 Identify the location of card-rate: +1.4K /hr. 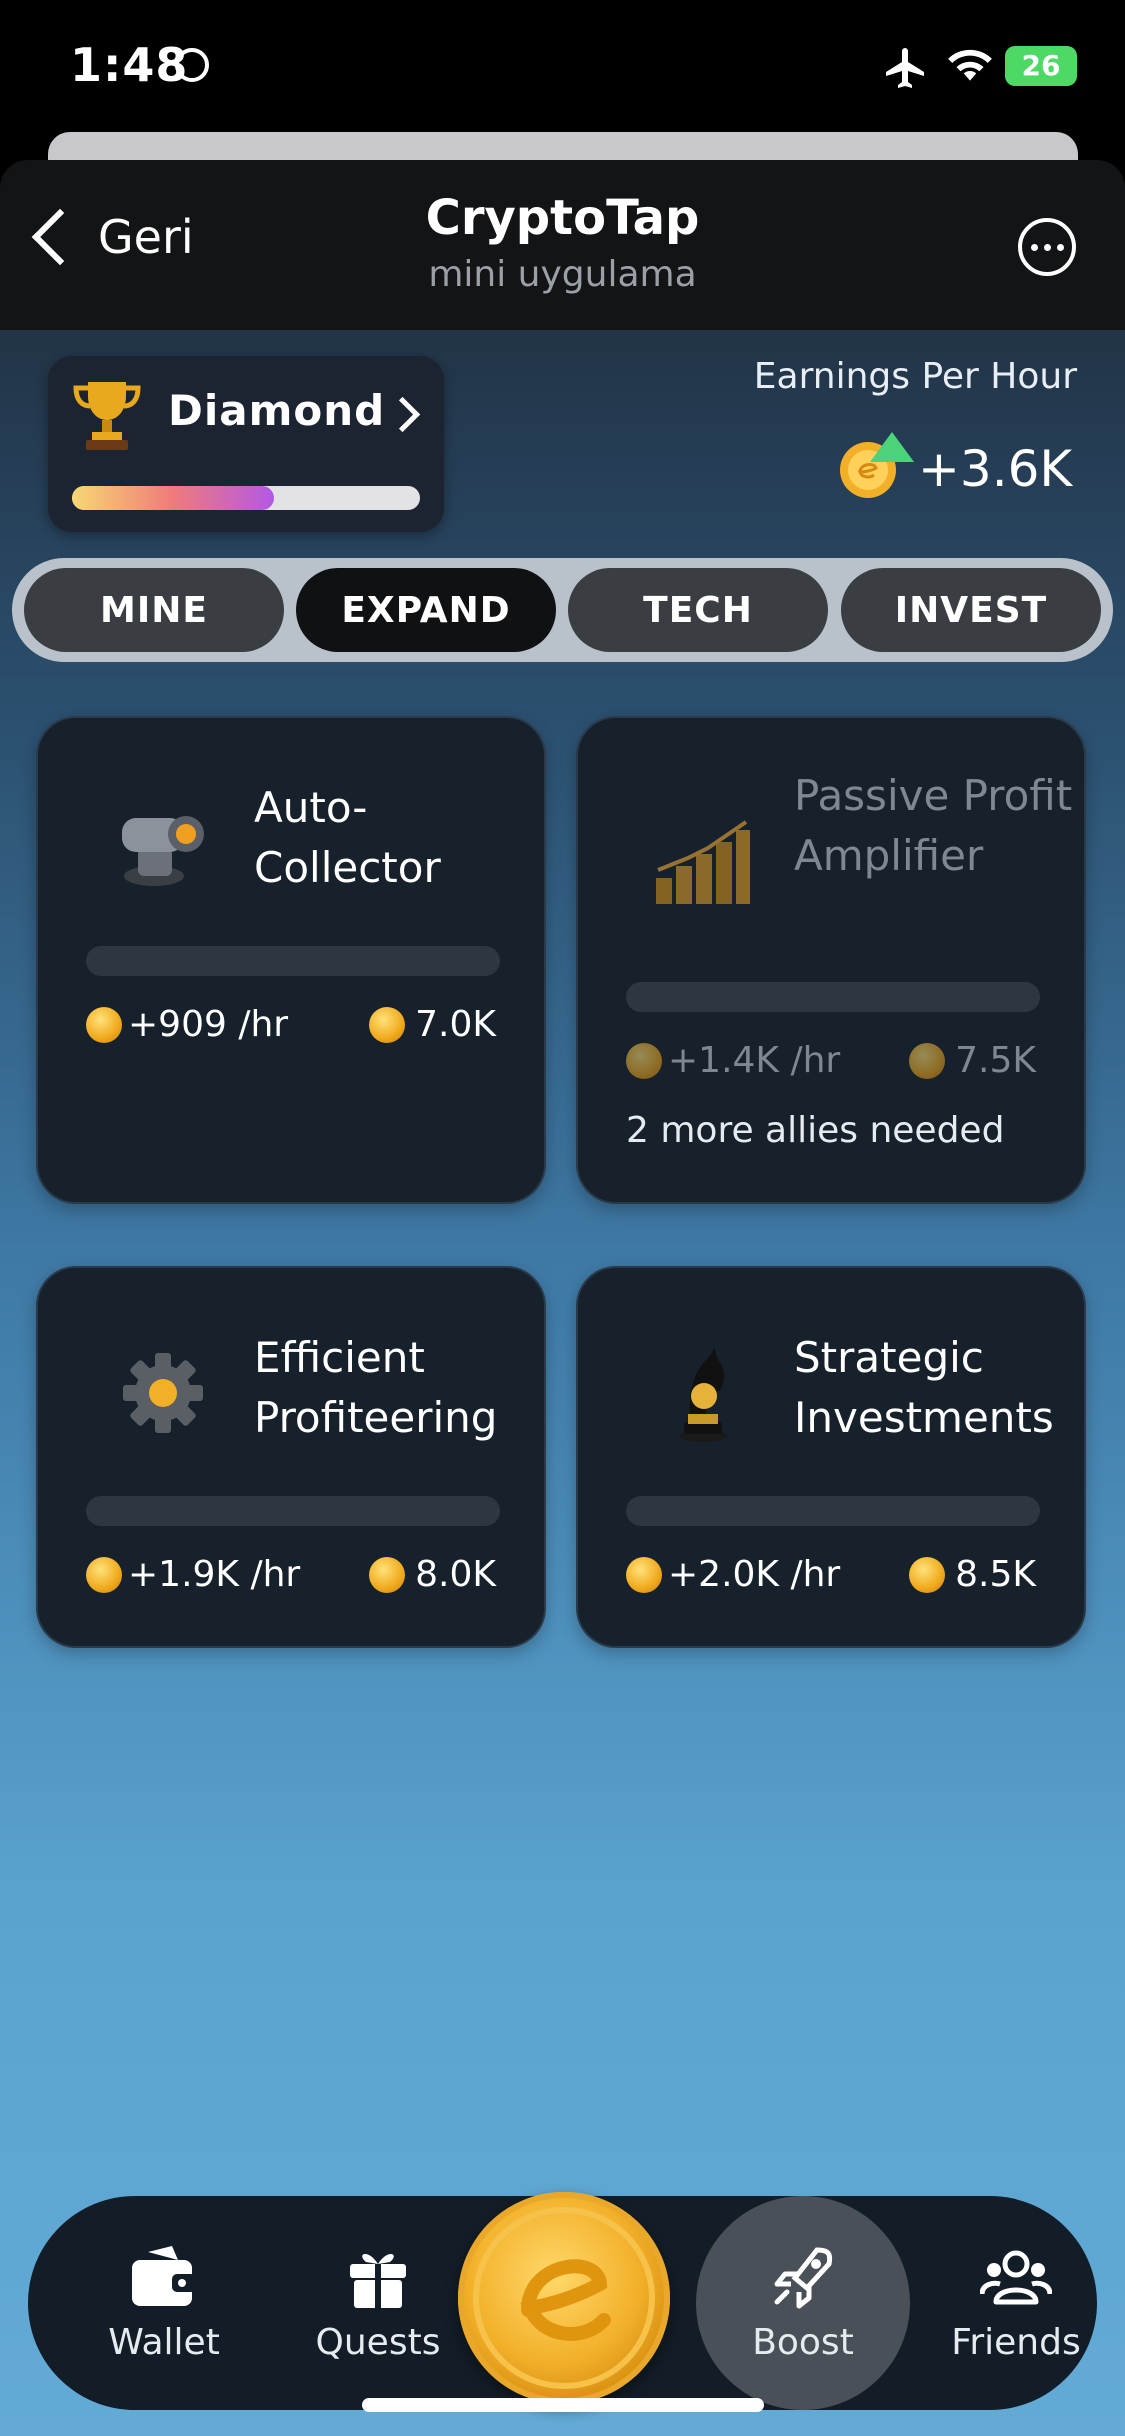
(733, 1060).